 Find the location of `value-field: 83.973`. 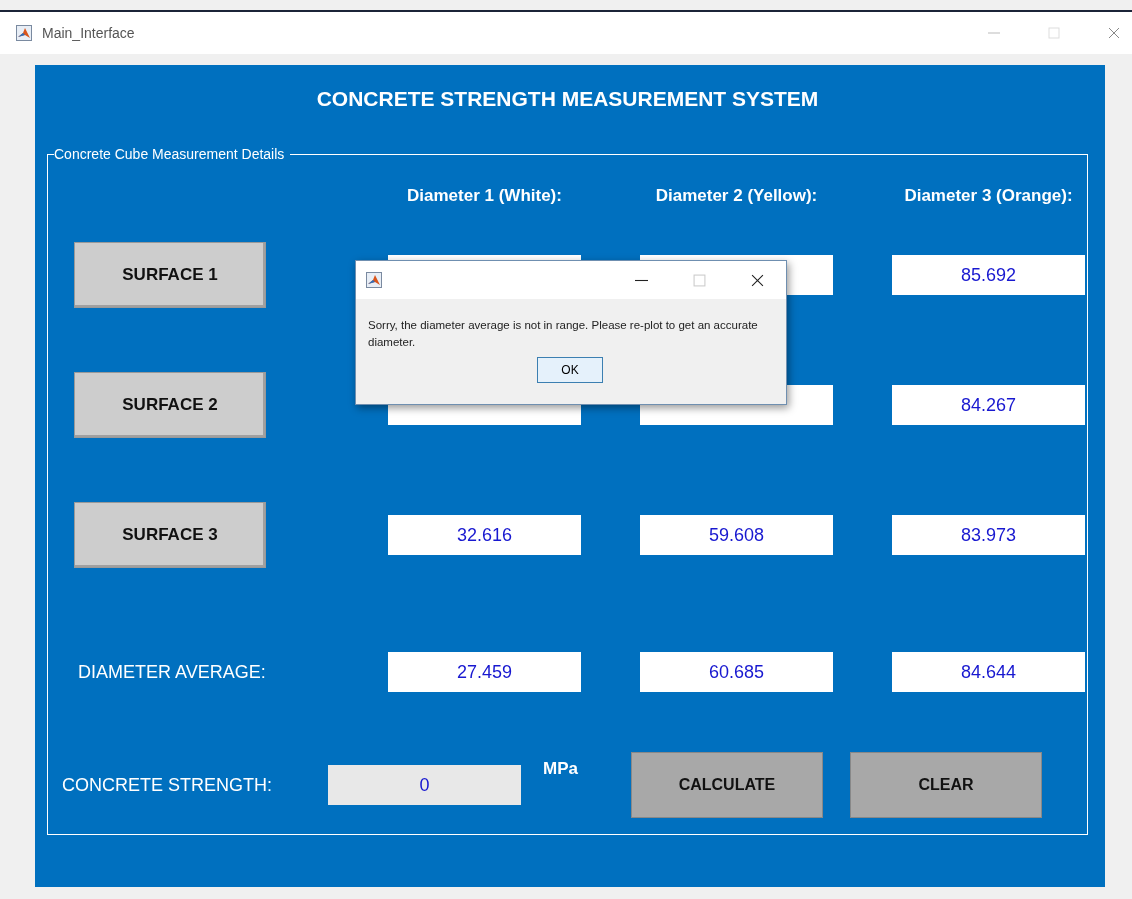

value-field: 83.973 is located at coordinates (988, 535).